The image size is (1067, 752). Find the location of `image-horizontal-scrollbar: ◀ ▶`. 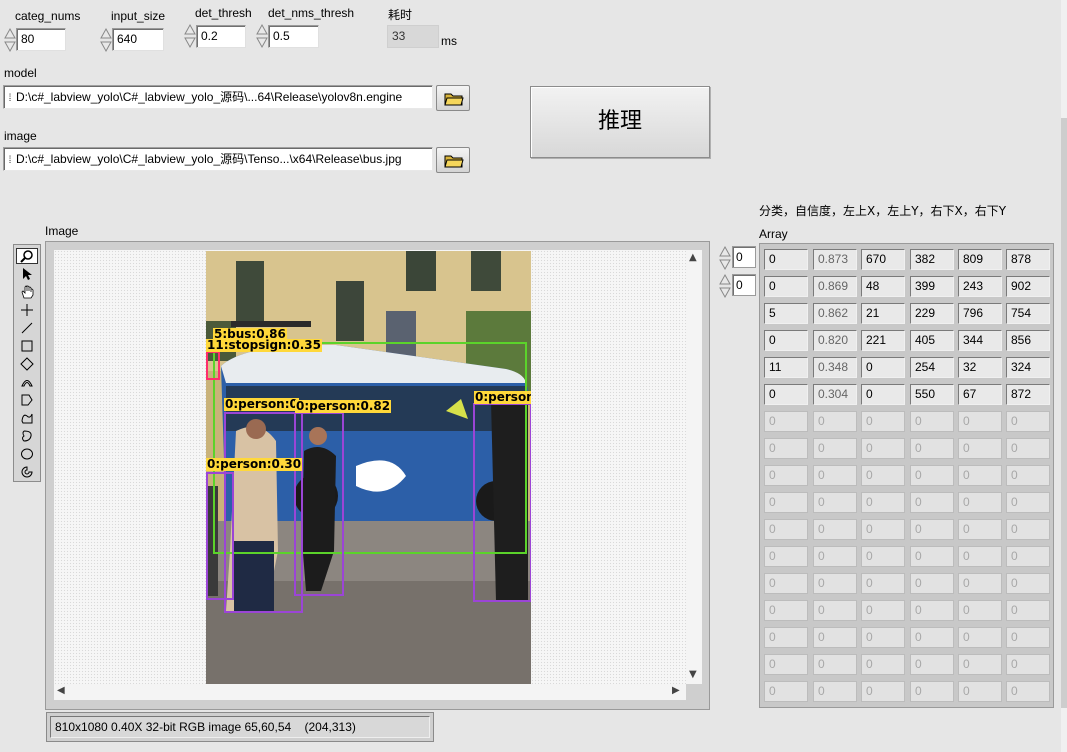

image-horizontal-scrollbar: ◀ ▶ is located at coordinates (370, 692).